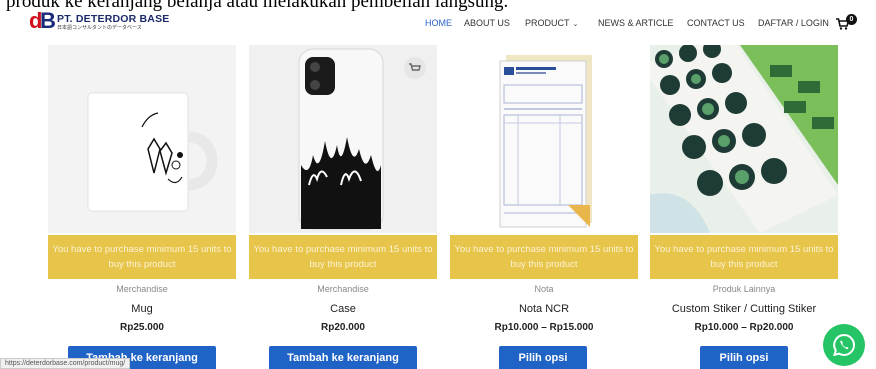 The width and height of the screenshot is (876, 369). I want to click on whatsapp-icon, so click(844, 345).